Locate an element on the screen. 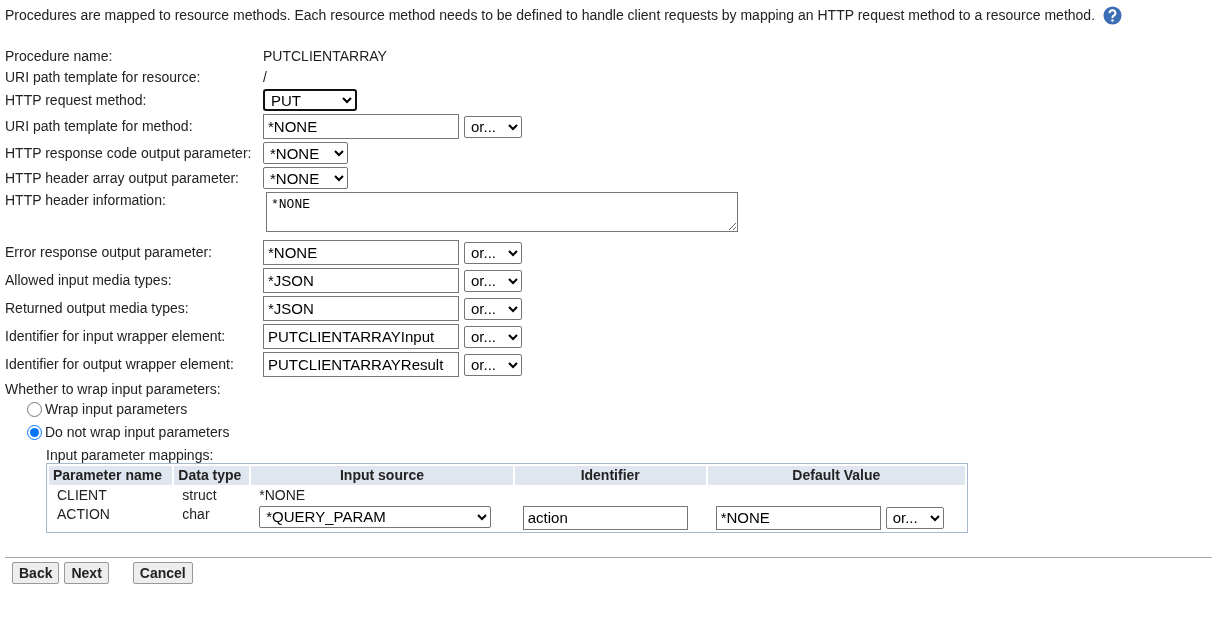 This screenshot has height=621, width=1217. column-header: Identifier is located at coordinates (610, 476).